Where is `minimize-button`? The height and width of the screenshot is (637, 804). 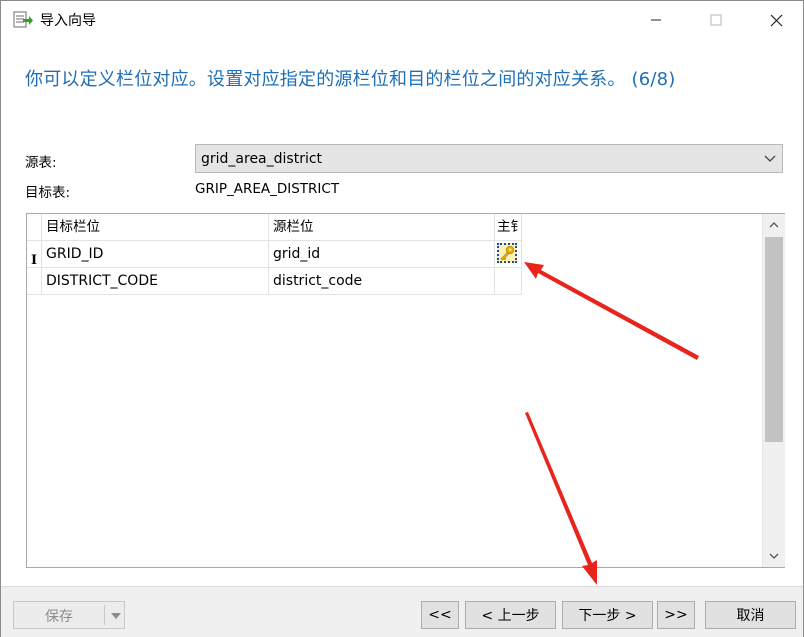 minimize-button is located at coordinates (656, 20).